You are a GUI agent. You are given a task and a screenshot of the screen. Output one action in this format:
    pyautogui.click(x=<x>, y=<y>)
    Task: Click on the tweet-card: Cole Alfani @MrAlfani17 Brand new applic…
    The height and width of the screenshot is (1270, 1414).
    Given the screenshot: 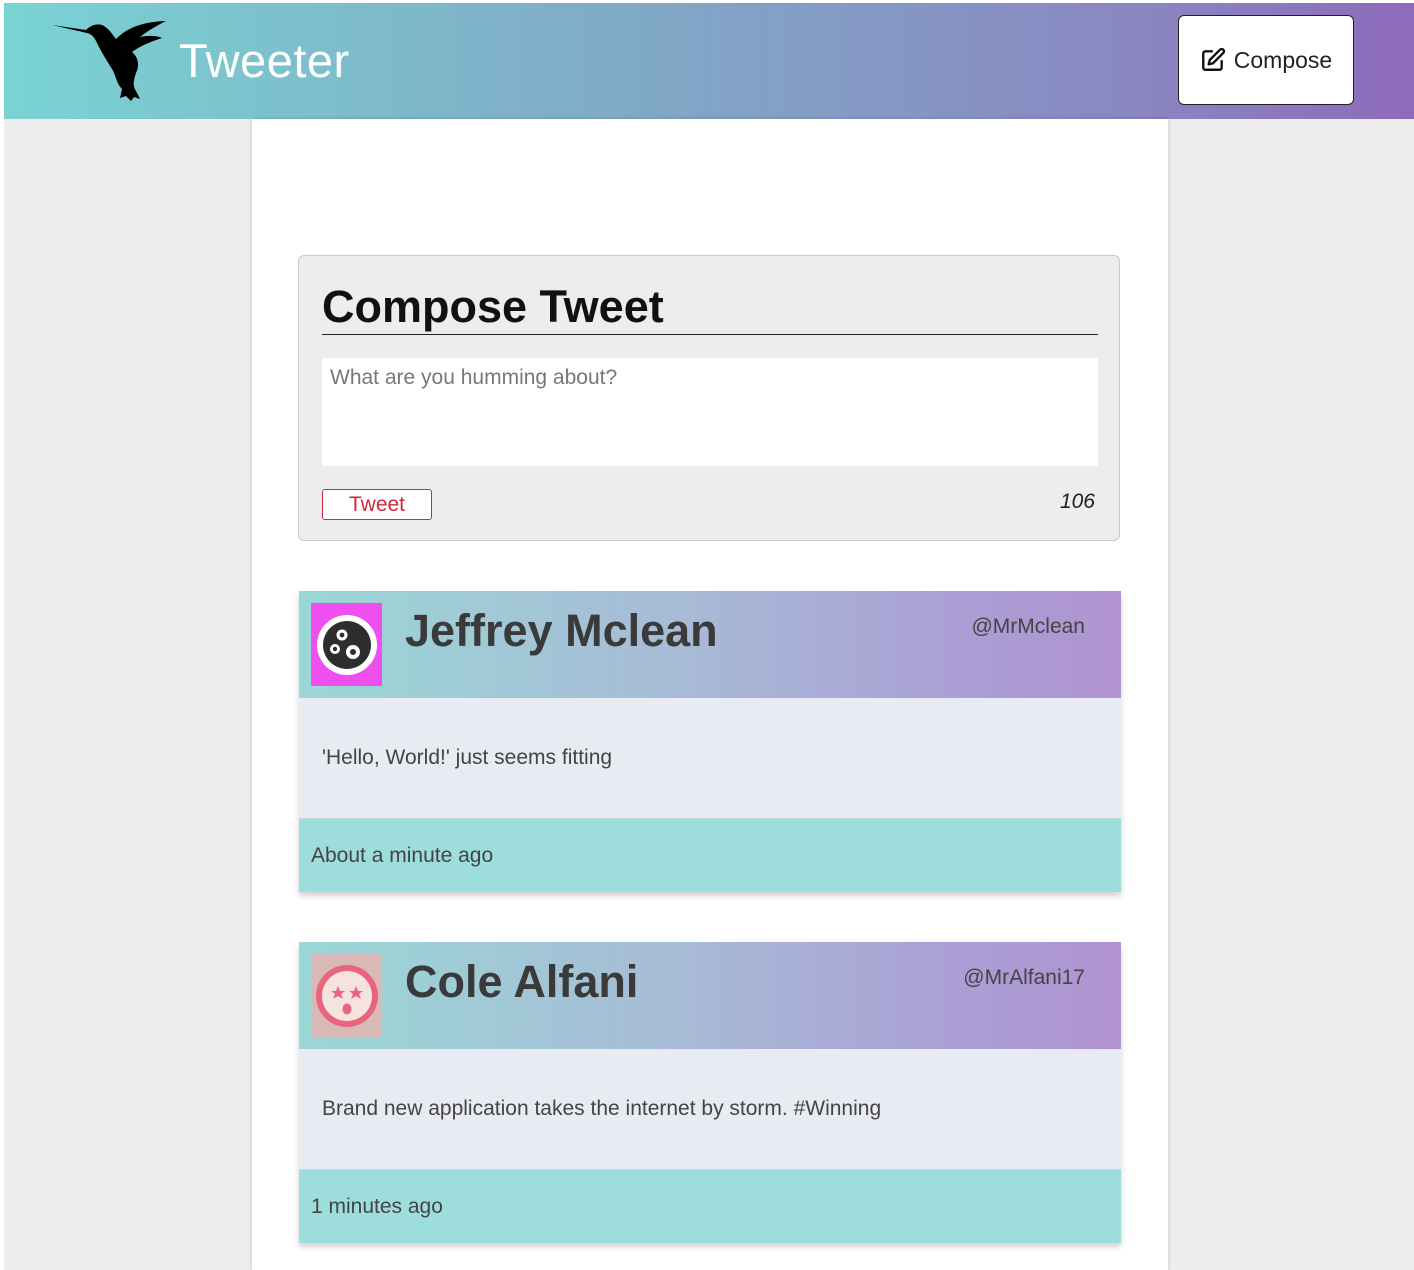 What is the action you would take?
    pyautogui.click(x=710, y=1092)
    